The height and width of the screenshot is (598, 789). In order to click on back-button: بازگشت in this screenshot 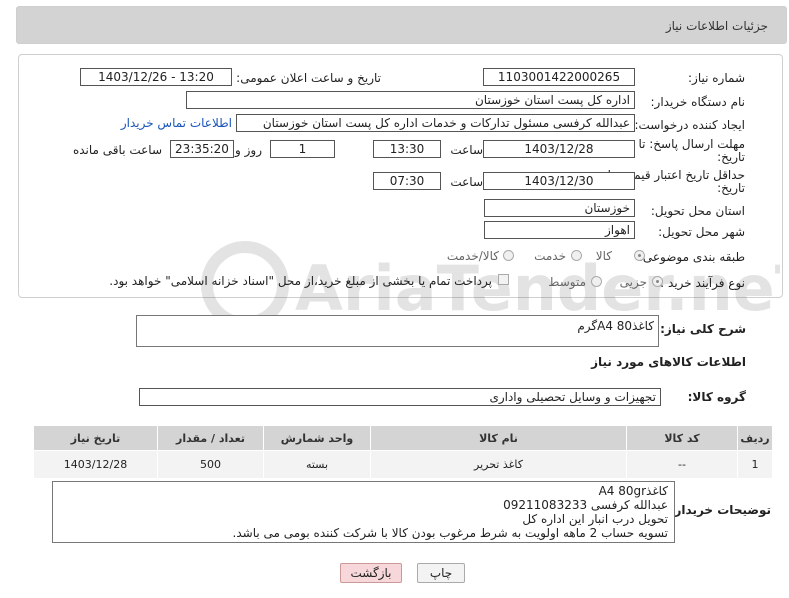, I will do `click(371, 573)`.